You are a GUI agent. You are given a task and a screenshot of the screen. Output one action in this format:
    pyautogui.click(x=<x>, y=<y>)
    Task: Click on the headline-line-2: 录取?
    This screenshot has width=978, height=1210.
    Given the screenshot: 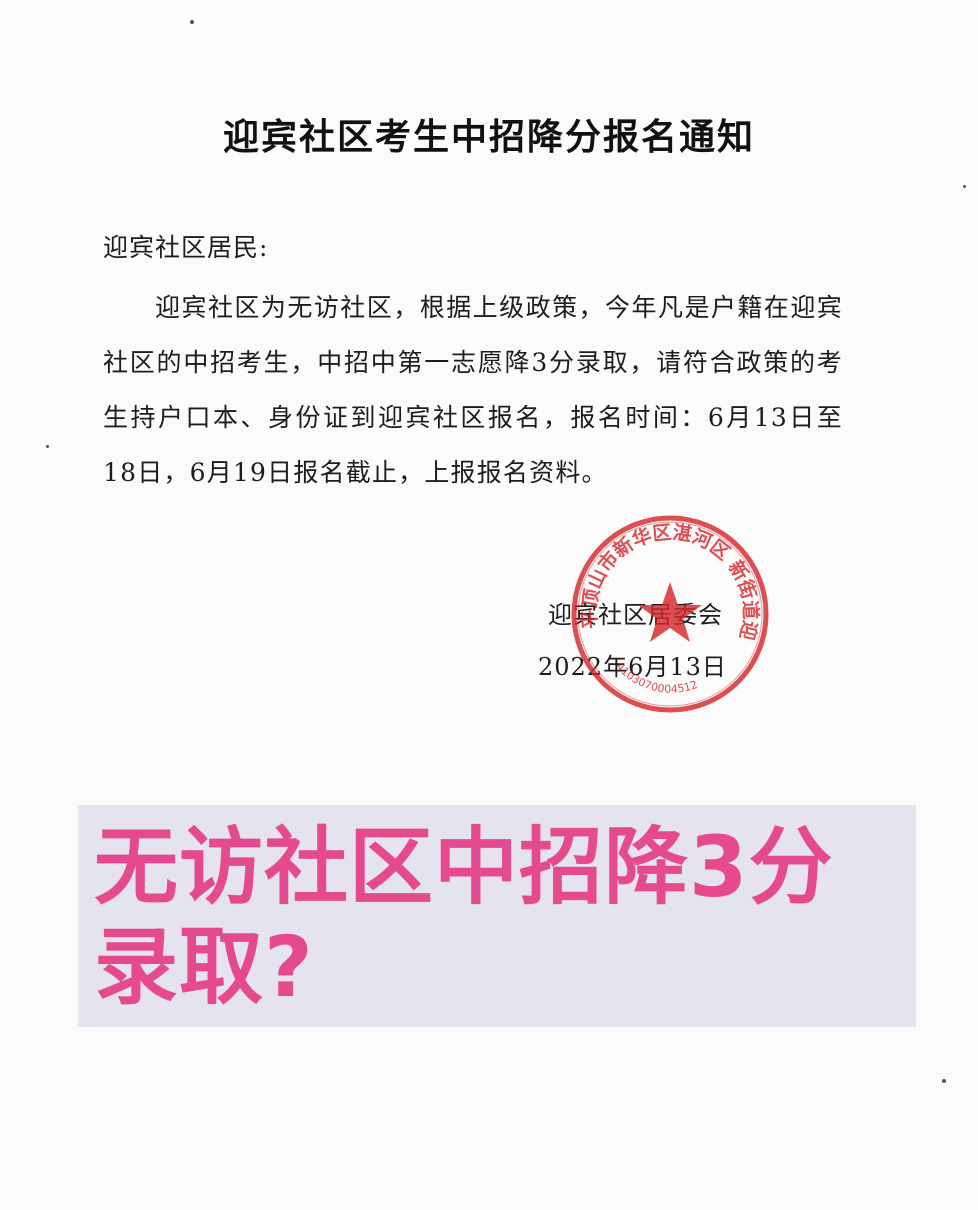 What is the action you would take?
    pyautogui.click(x=204, y=967)
    